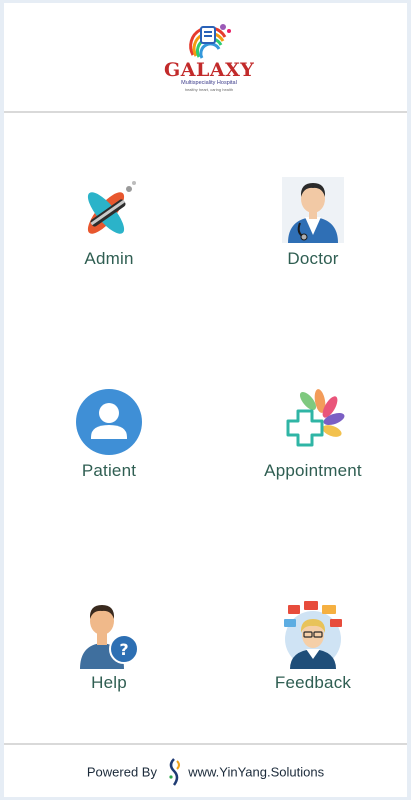 The width and height of the screenshot is (411, 800). I want to click on patient-button: Patient, so click(109, 442).